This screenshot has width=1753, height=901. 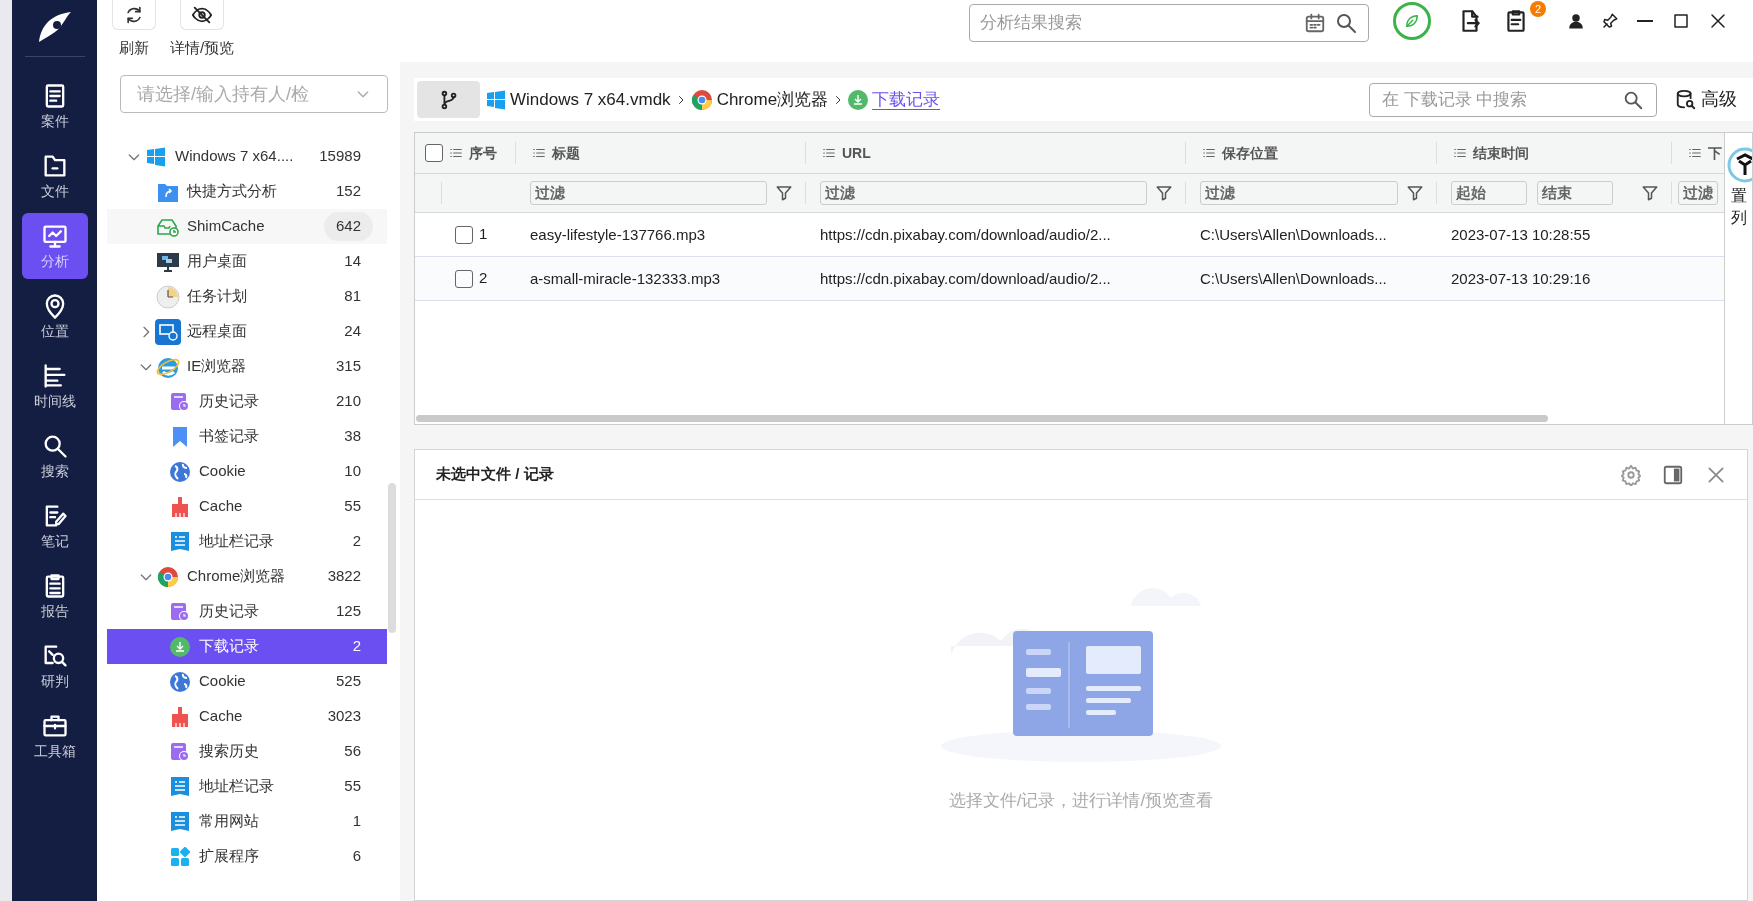 I want to click on maximize-button, so click(x=1681, y=21).